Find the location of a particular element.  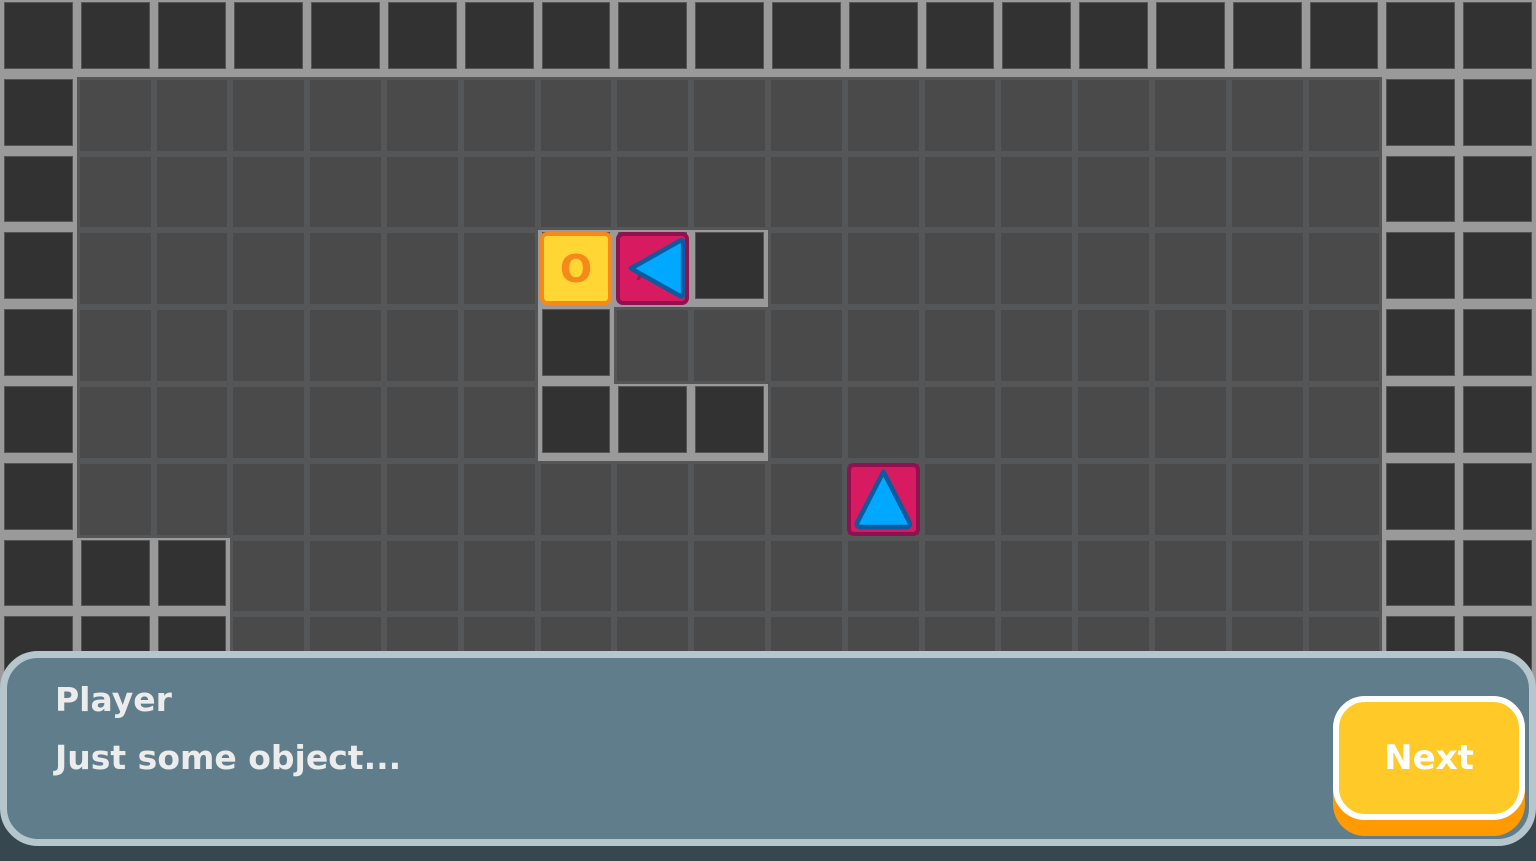

arrow-block is located at coordinates (883, 499).